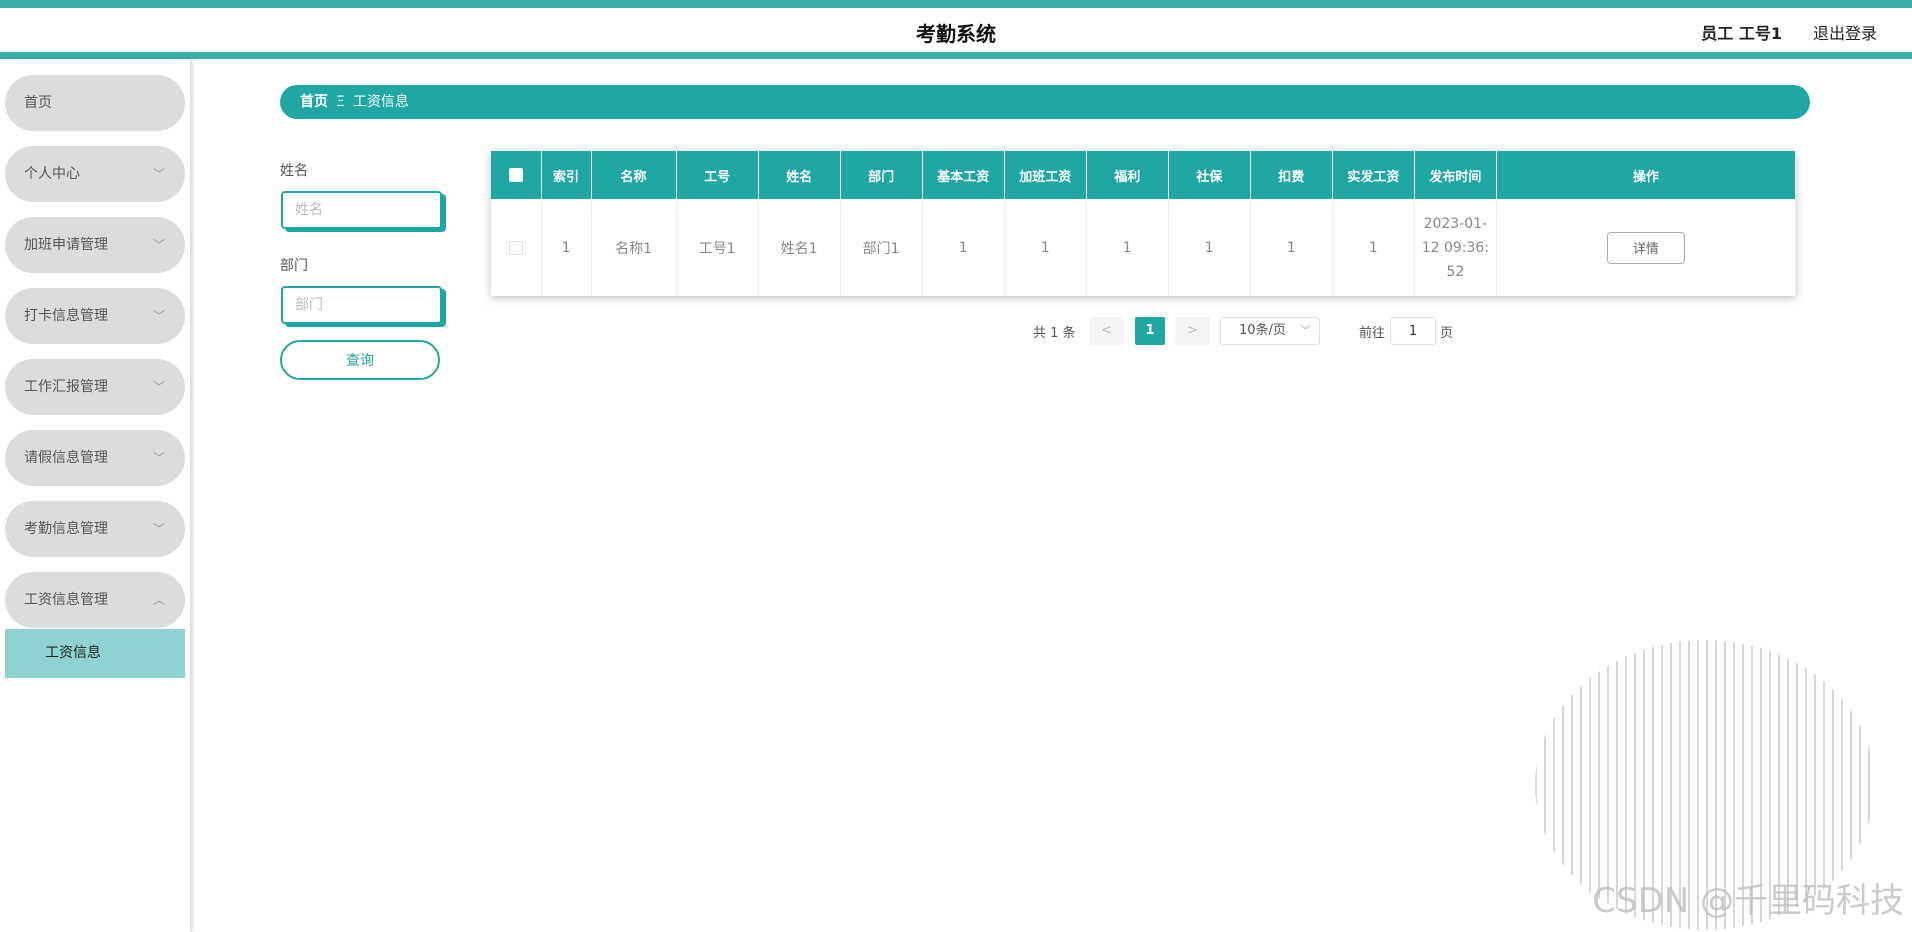 Image resolution: width=1912 pixels, height=932 pixels. I want to click on detail-button: 详情, so click(1645, 247).